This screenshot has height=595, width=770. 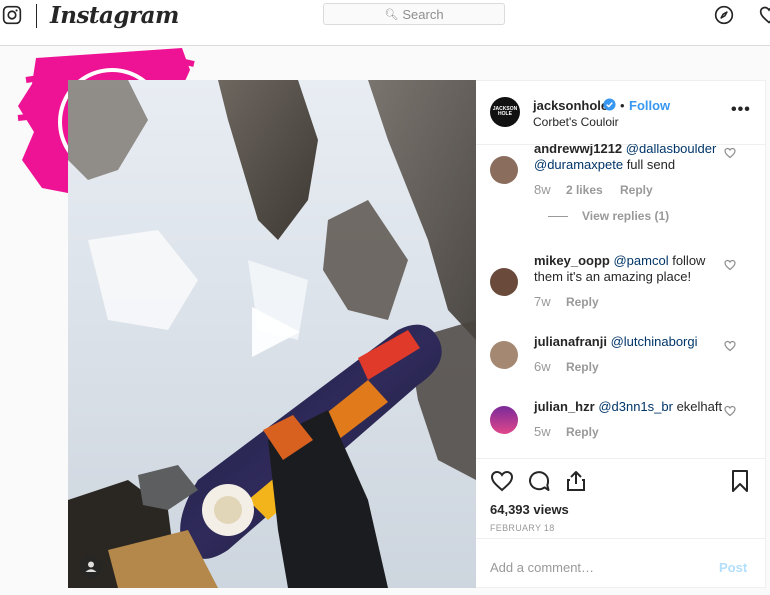 I want to click on verified-badge-icon, so click(x=609, y=104).